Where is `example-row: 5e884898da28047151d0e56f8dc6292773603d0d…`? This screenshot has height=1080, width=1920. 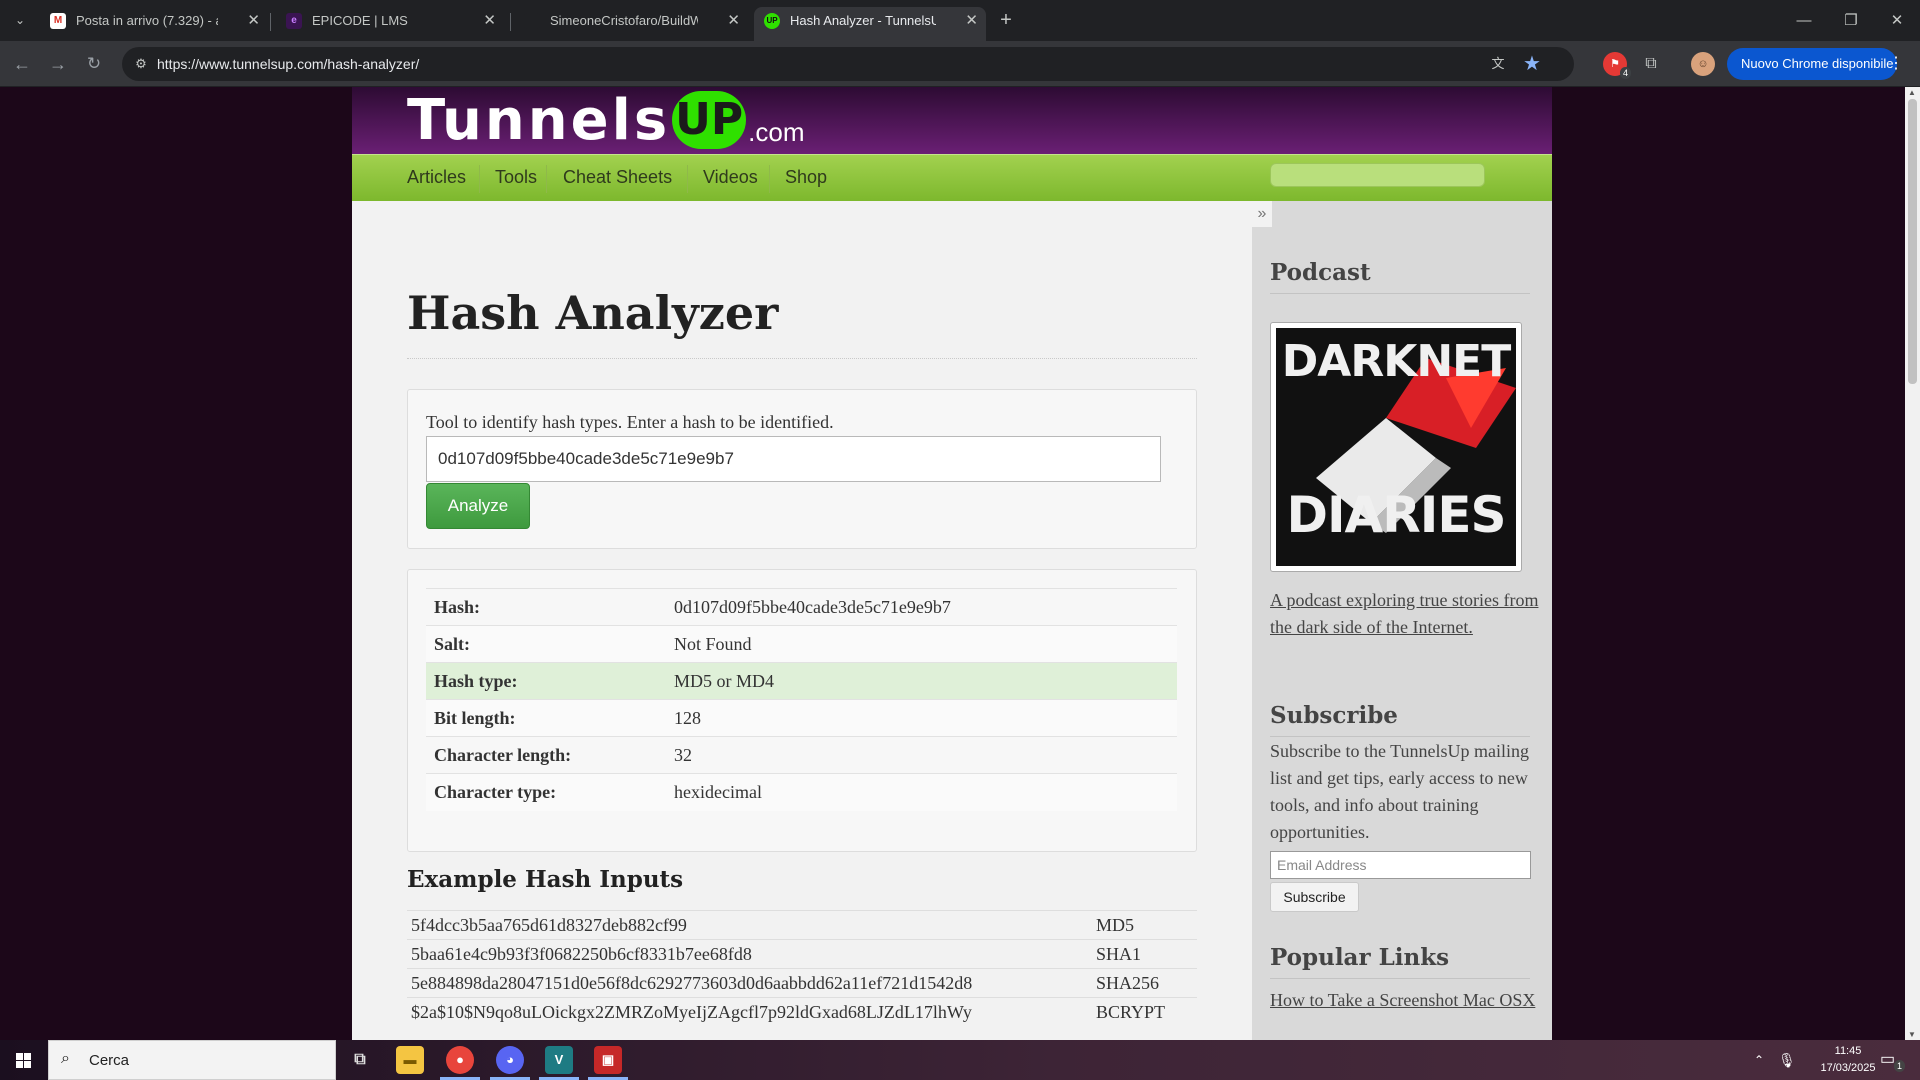
example-row: 5e884898da28047151d0e56f8dc6292773603d0d… is located at coordinates (802, 983).